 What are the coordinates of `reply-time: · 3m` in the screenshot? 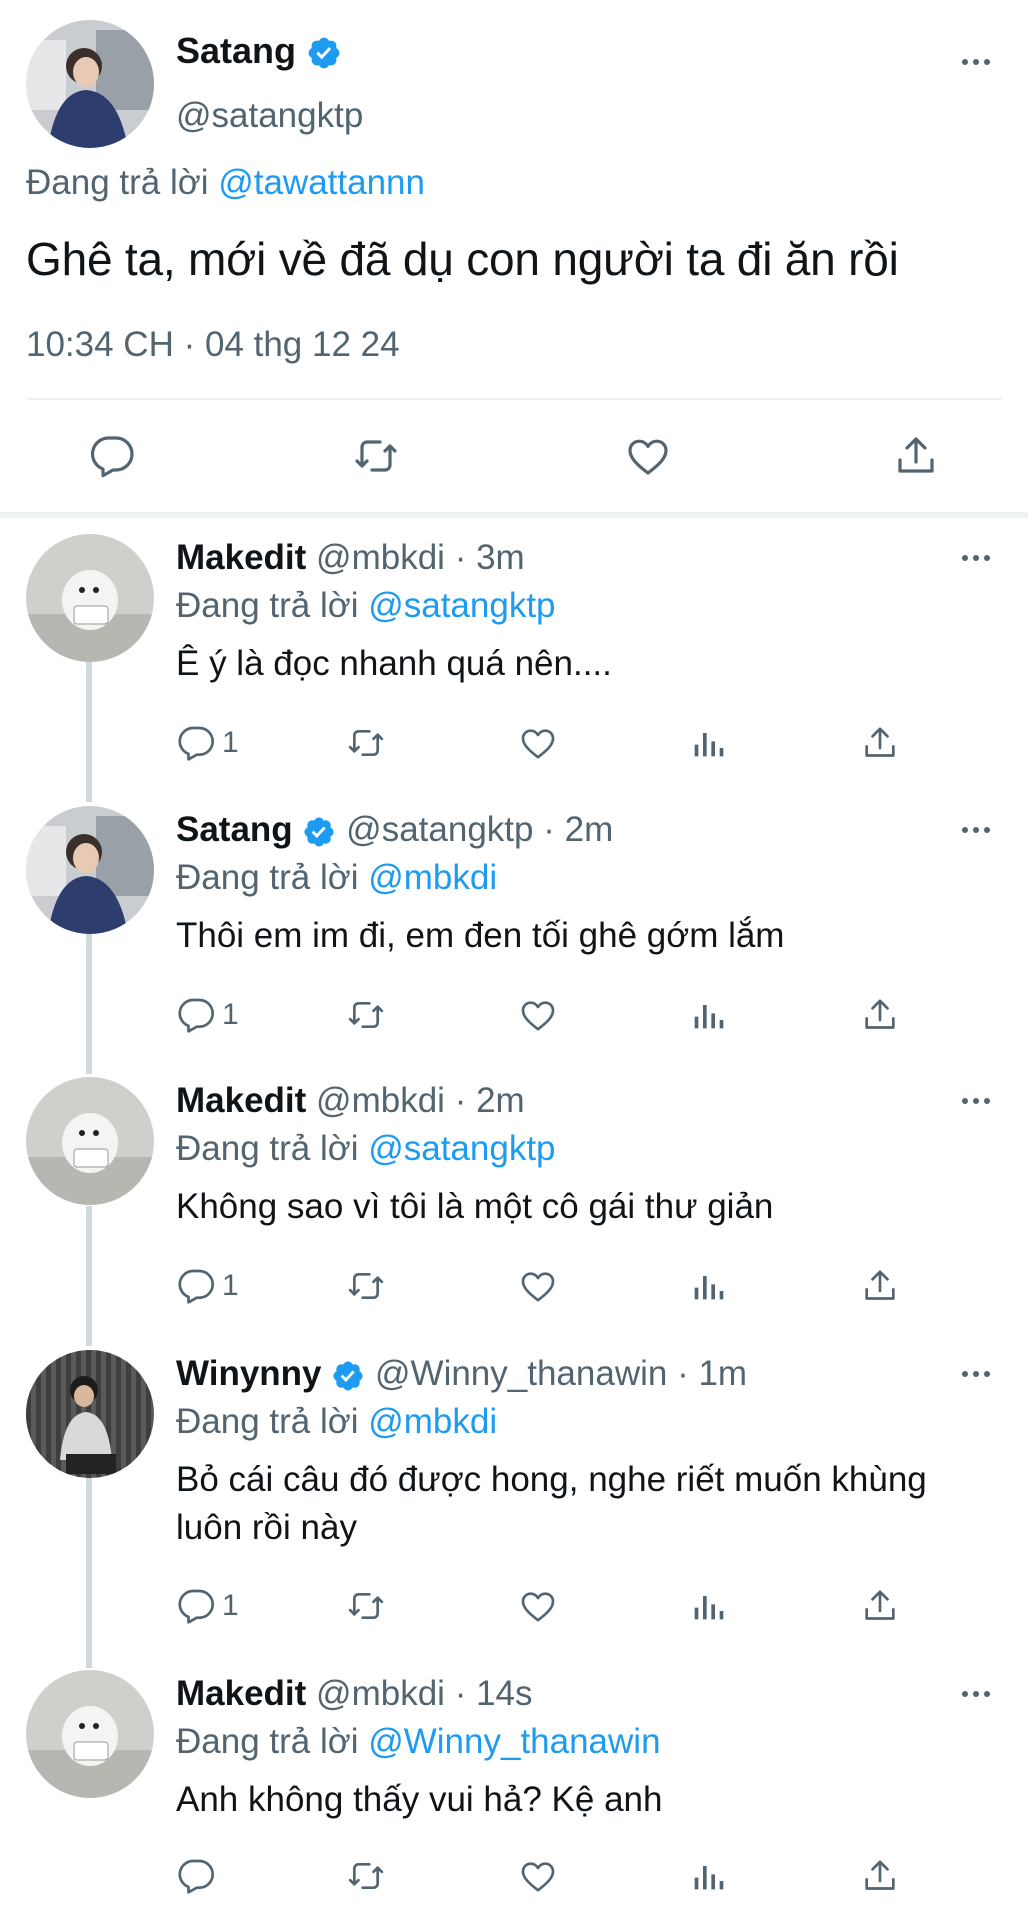 It's located at (489, 557).